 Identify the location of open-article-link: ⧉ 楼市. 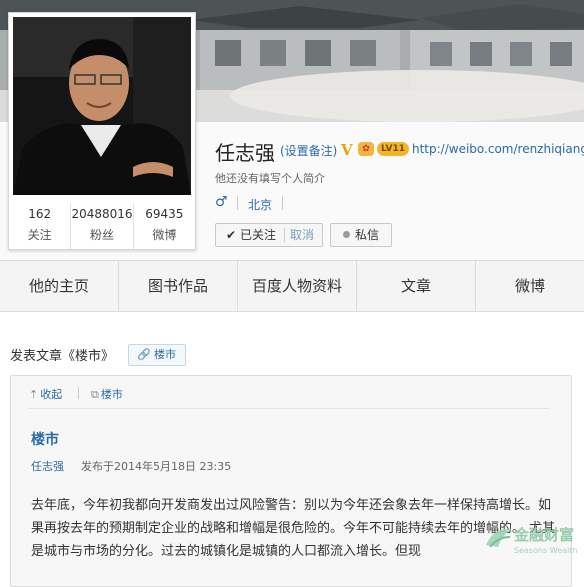
(107, 394).